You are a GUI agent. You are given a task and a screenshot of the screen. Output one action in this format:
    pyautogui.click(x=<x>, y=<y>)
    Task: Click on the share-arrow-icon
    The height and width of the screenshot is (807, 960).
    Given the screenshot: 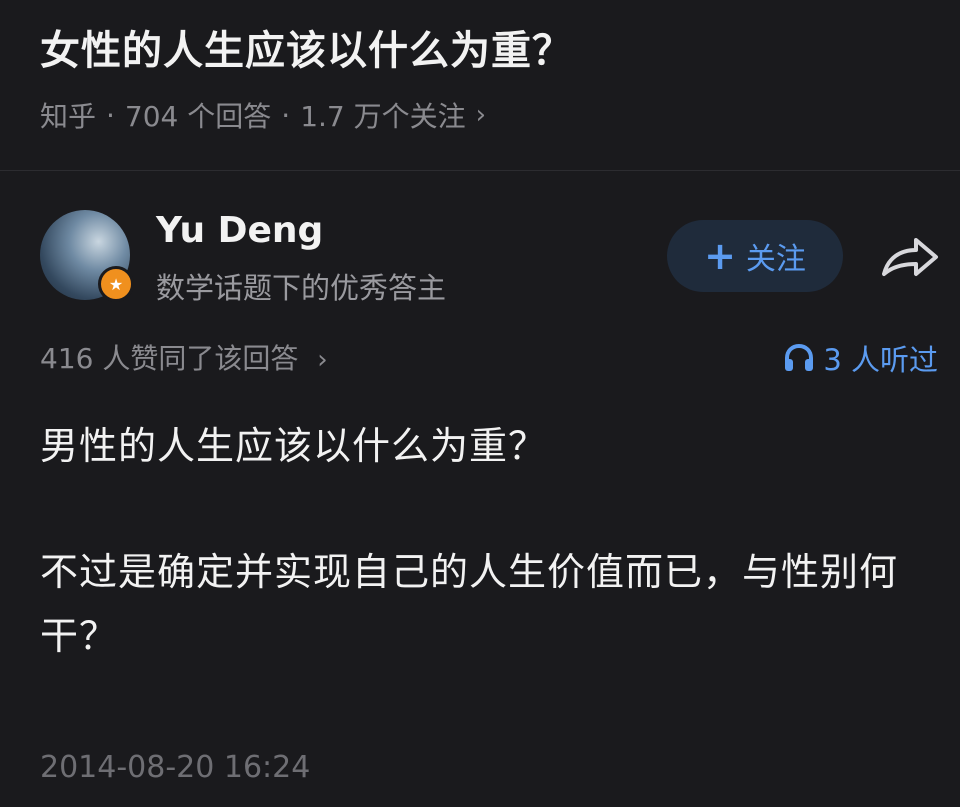 What is the action you would take?
    pyautogui.click(x=909, y=257)
    